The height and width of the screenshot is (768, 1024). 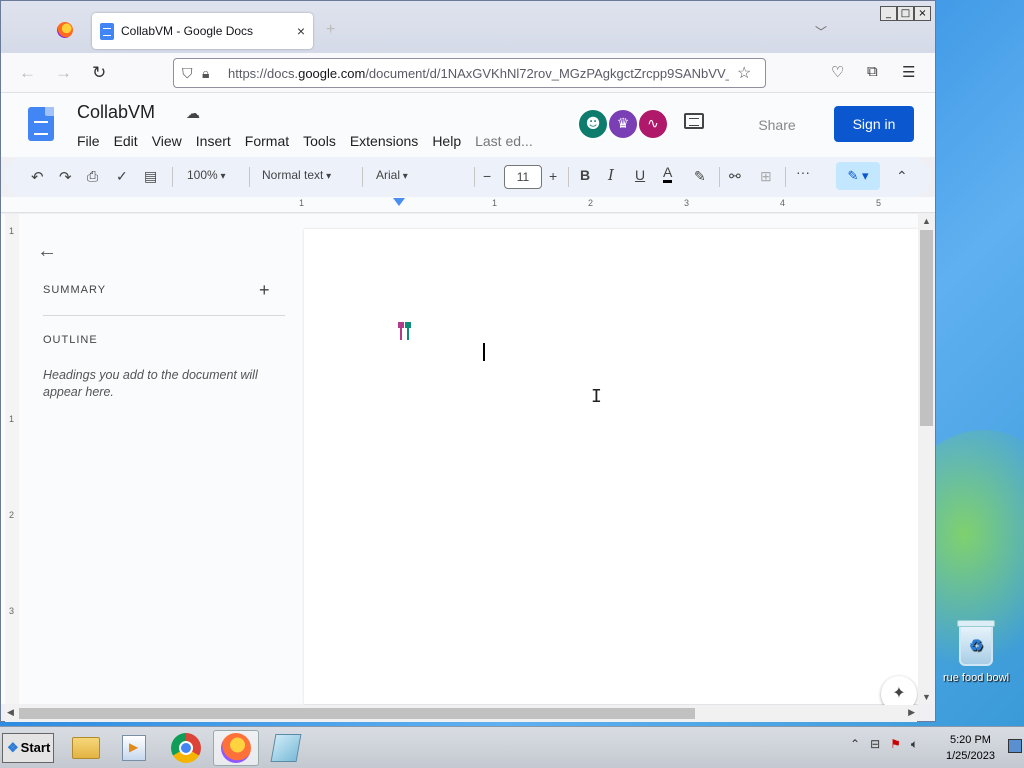 What do you see at coordinates (193, 113) in the screenshot?
I see `cloud-saved-icon: ☁` at bounding box center [193, 113].